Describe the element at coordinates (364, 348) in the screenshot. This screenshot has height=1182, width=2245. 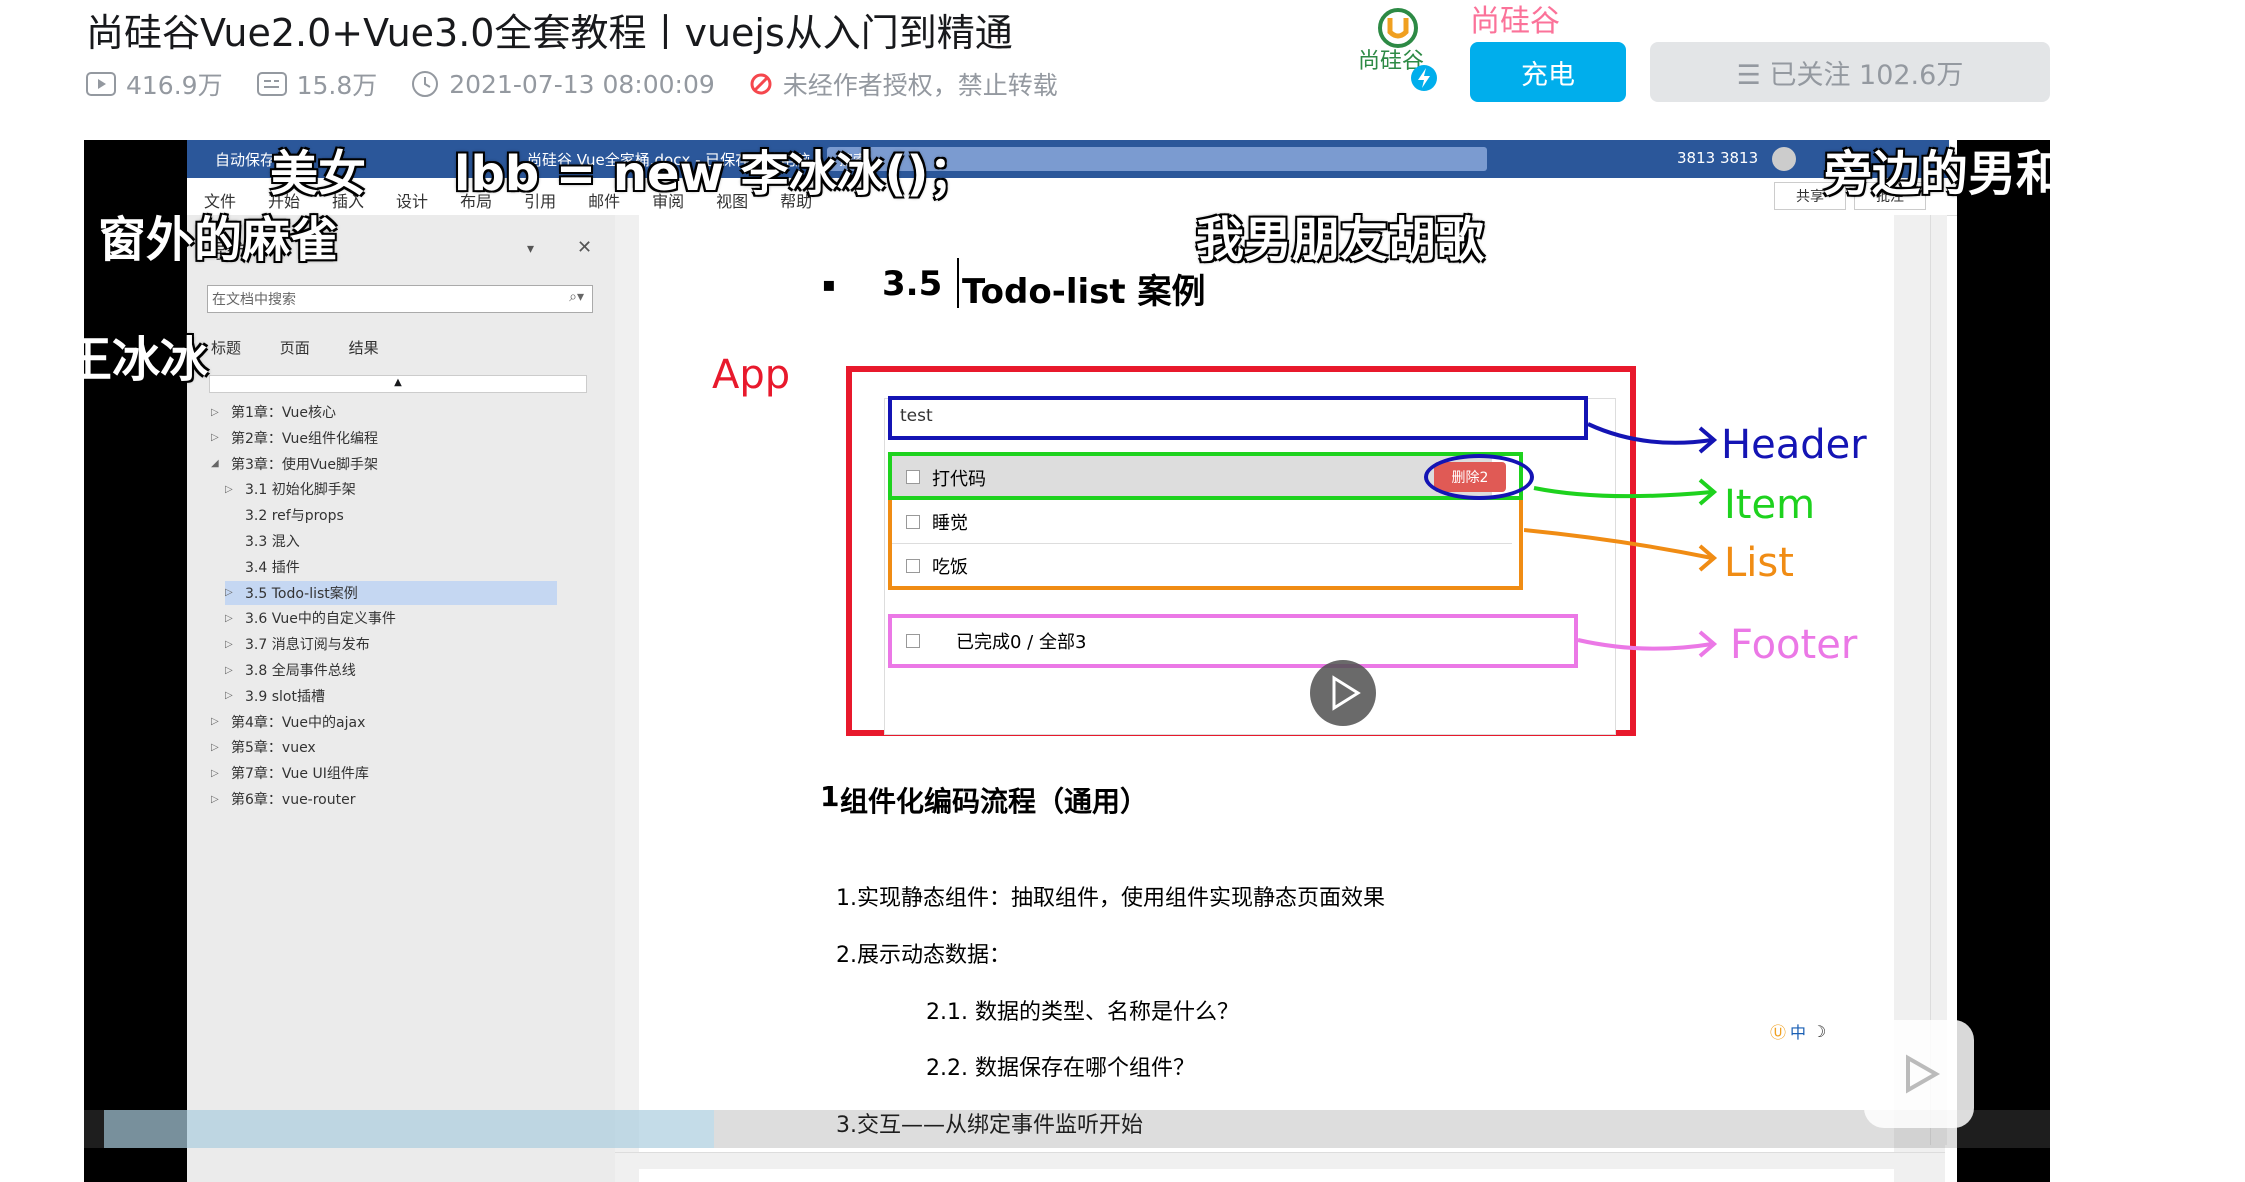
I see `nav-tab-results: 结果` at that location.